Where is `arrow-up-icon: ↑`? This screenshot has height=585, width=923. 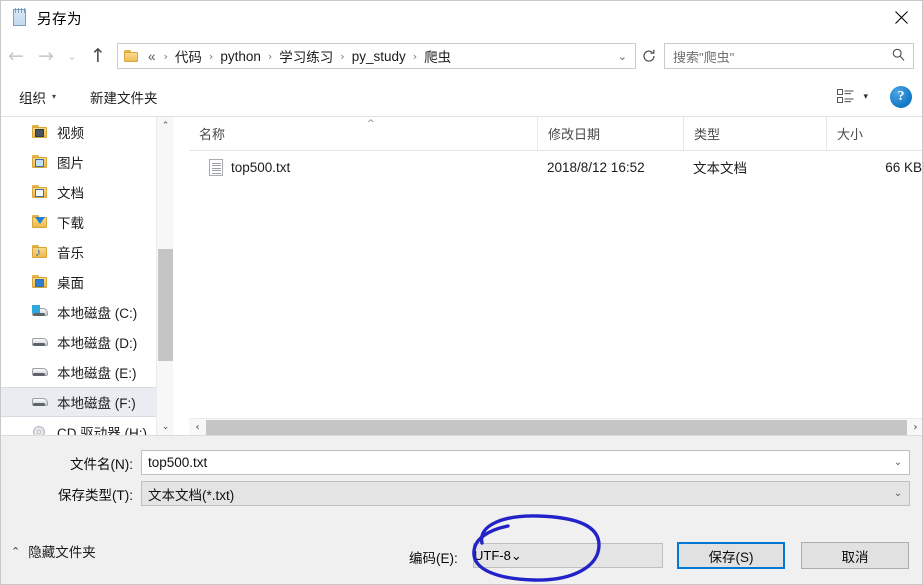 arrow-up-icon: ↑ is located at coordinates (98, 55).